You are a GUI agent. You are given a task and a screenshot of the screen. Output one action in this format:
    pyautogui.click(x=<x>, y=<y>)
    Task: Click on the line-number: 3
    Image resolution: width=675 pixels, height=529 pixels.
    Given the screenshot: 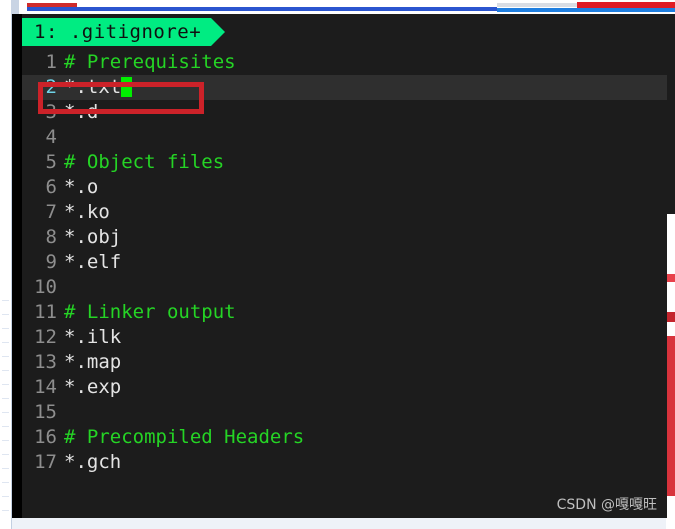 What is the action you would take?
    pyautogui.click(x=51, y=112)
    